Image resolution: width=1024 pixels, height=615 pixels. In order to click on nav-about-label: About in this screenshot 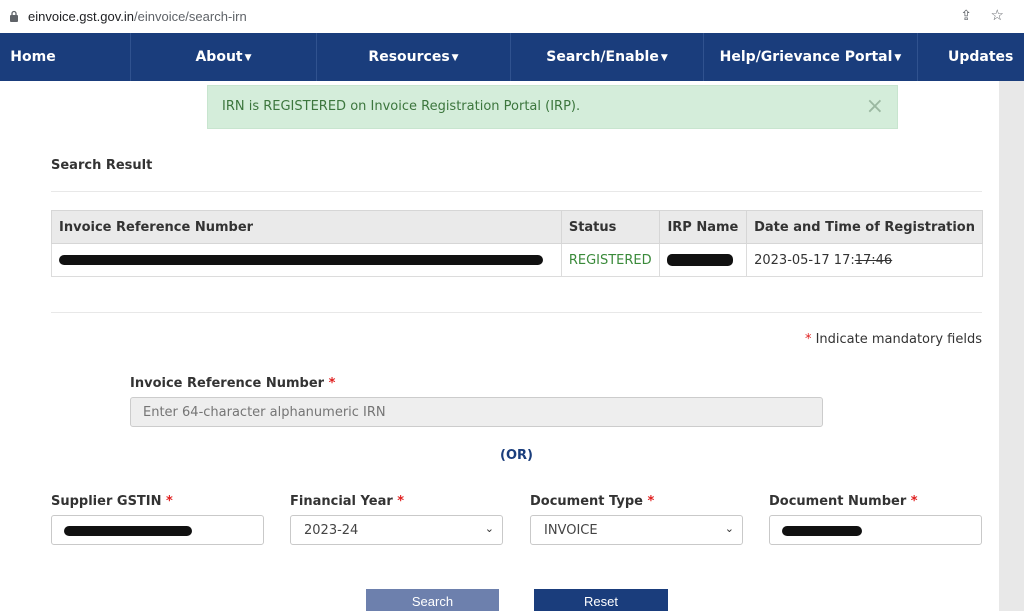, I will do `click(219, 57)`.